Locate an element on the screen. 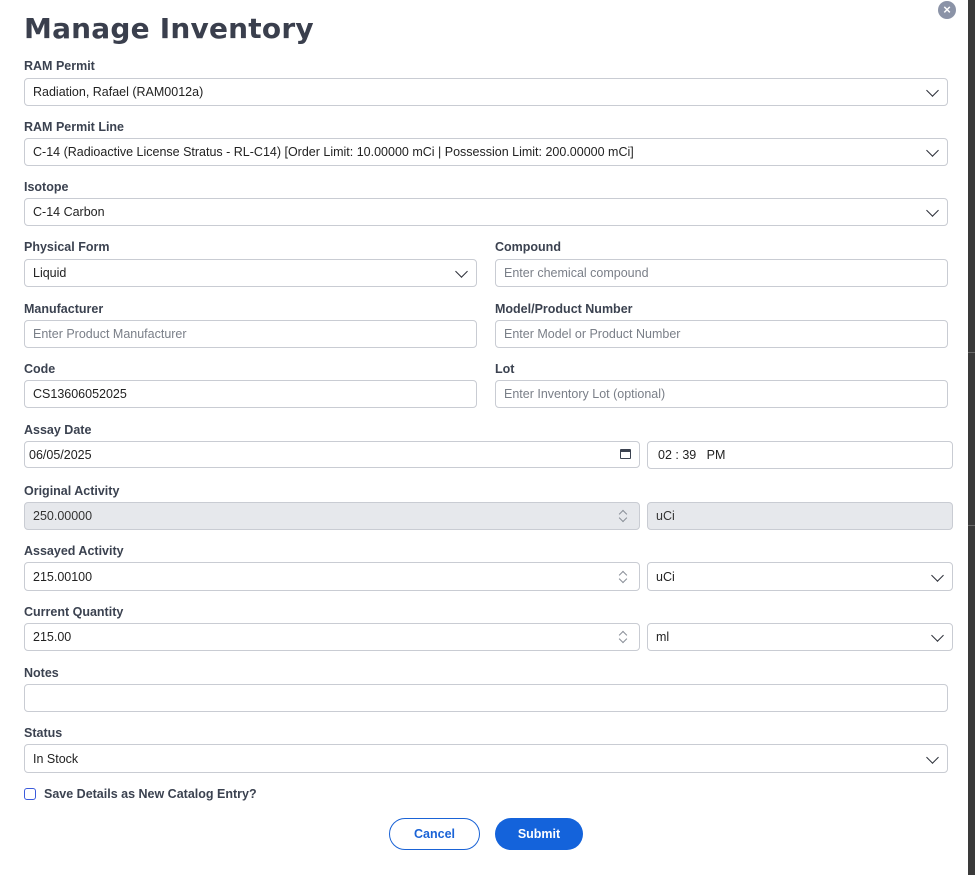  lot-placeholder: Enter Inventory Lot (optional) is located at coordinates (585, 394).